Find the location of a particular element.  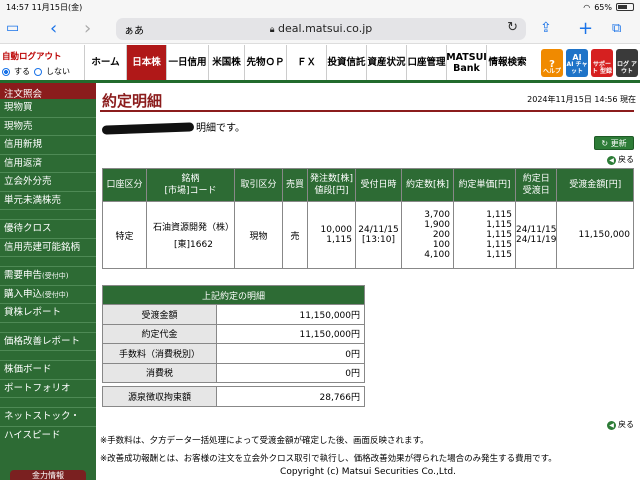

detail-row: 手数料（消費税別） 0円 is located at coordinates (233, 353).